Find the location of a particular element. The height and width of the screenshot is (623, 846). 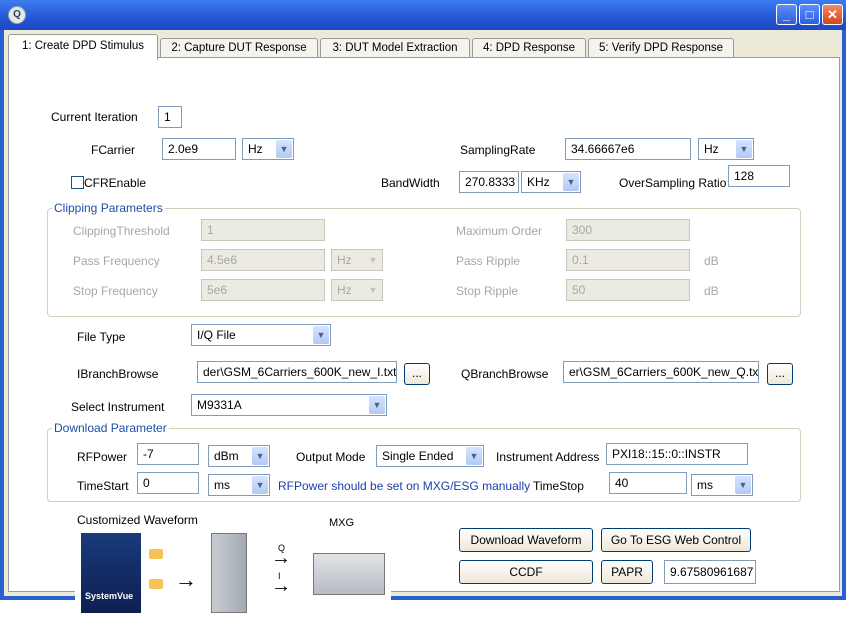

app-icon: Q is located at coordinates (17, 15).